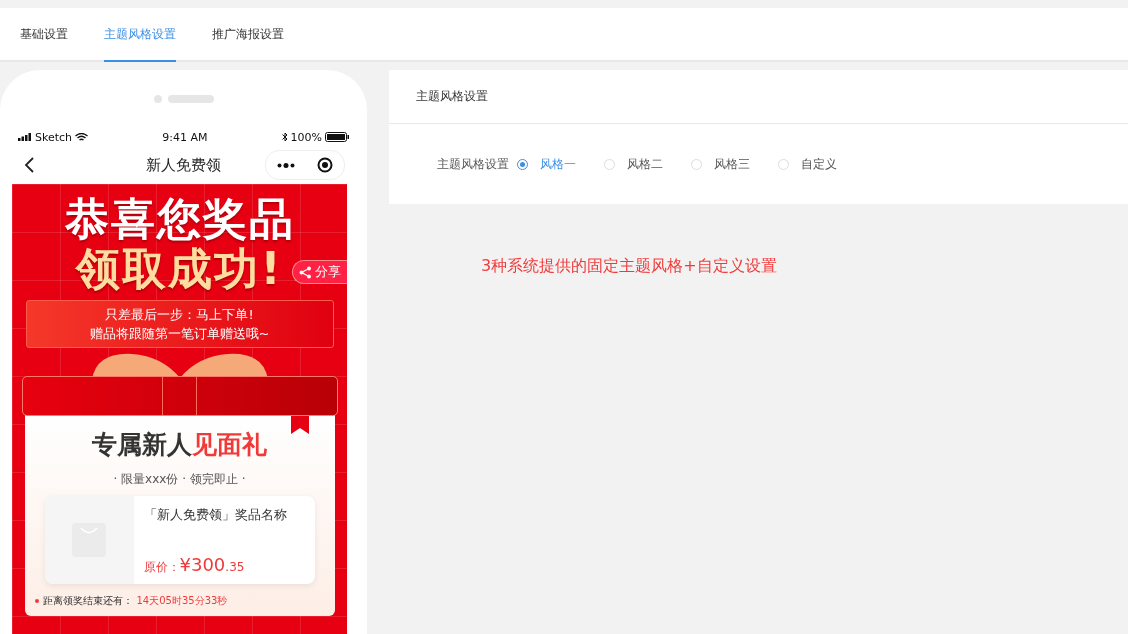 The width and height of the screenshot is (1128, 634). What do you see at coordinates (807, 164) in the screenshot?
I see `radio-option: 自定义` at bounding box center [807, 164].